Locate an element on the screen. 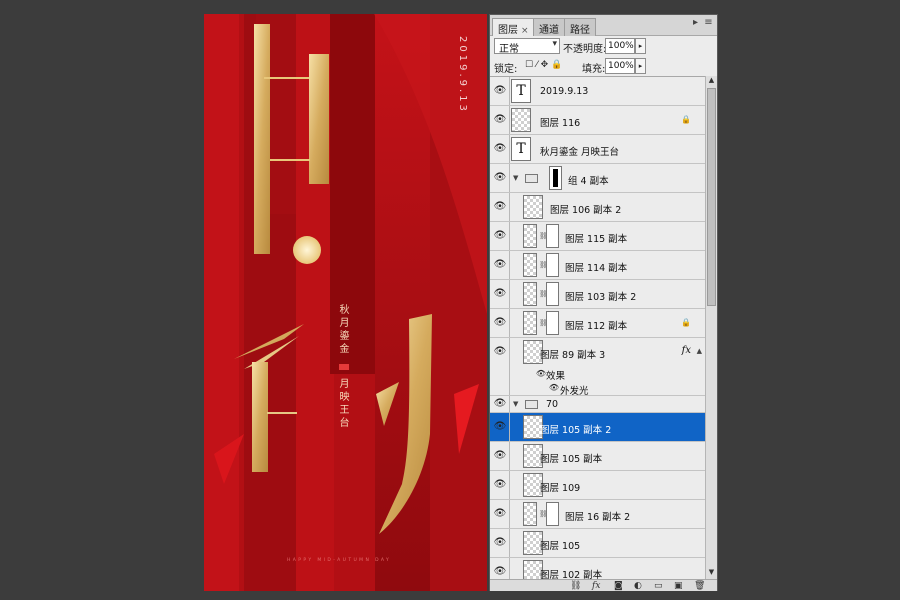  new-group-icon: ▭ is located at coordinates (658, 586).